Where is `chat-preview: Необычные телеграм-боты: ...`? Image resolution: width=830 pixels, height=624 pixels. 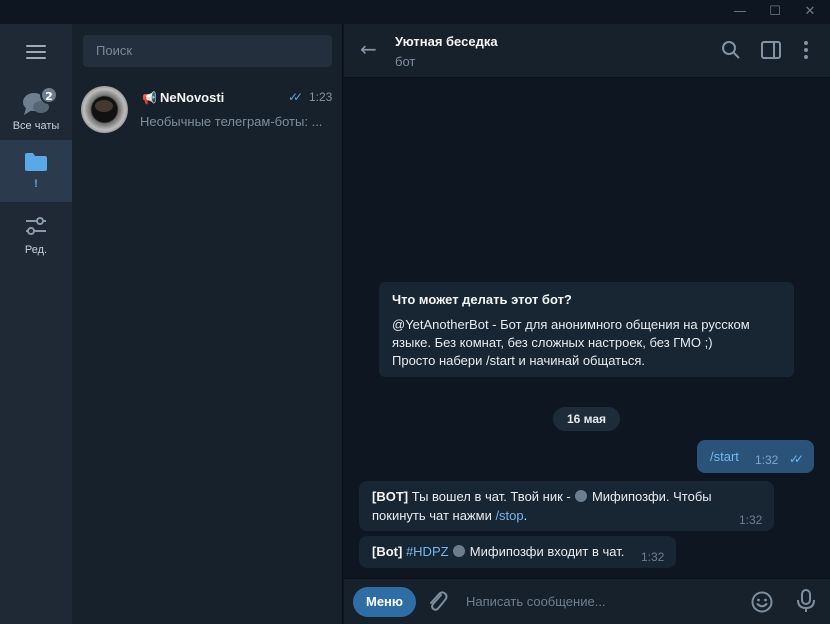 chat-preview: Необычные телеграм-боты: ... is located at coordinates (231, 121).